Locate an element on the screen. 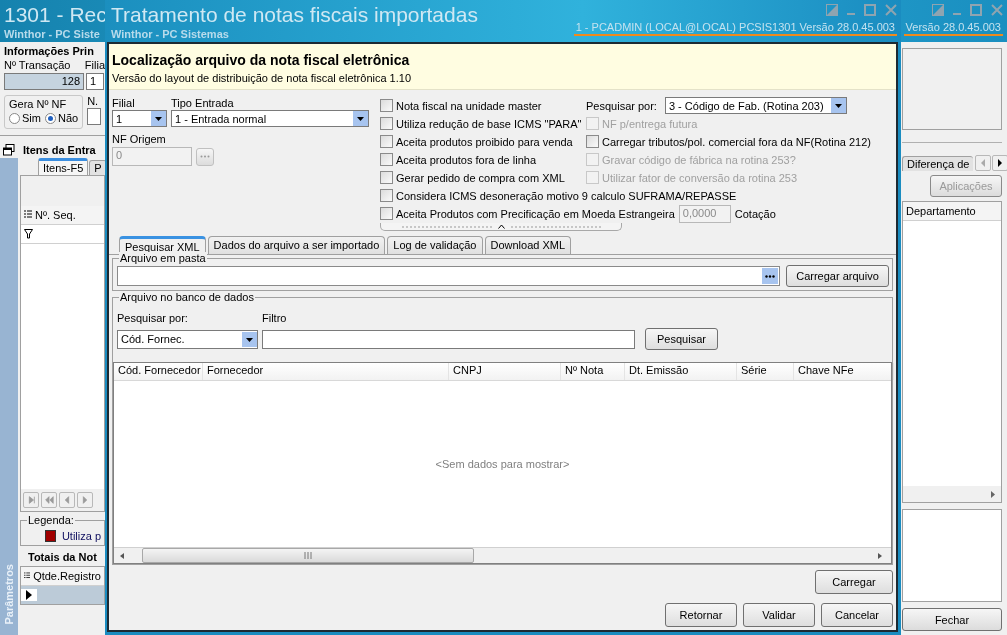  group-title: Arquivo no banco de dados is located at coordinates (187, 297).